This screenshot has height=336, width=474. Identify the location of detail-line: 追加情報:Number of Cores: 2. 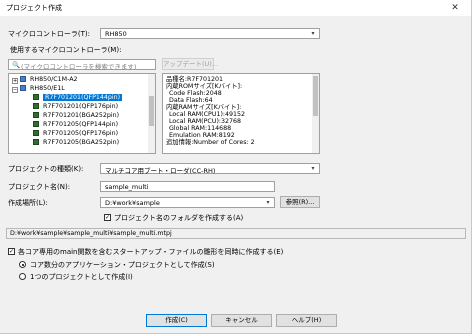
(210, 142).